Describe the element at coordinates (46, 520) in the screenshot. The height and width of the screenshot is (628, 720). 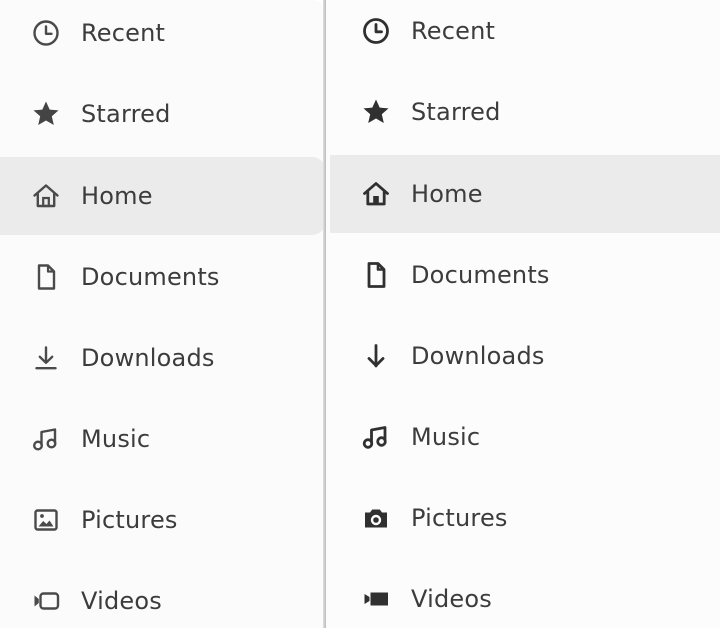
I see `picture-icon` at that location.